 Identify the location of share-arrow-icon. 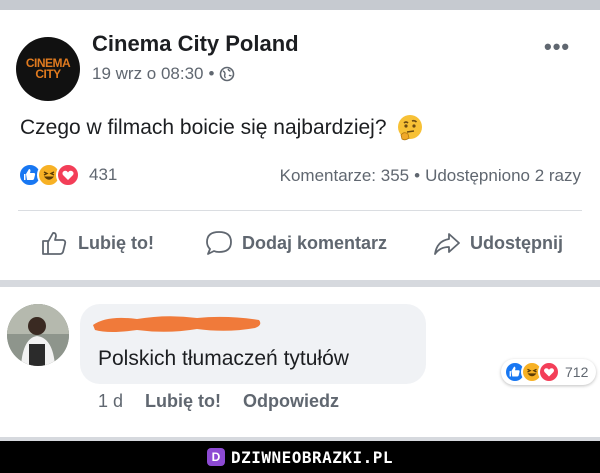
(447, 244).